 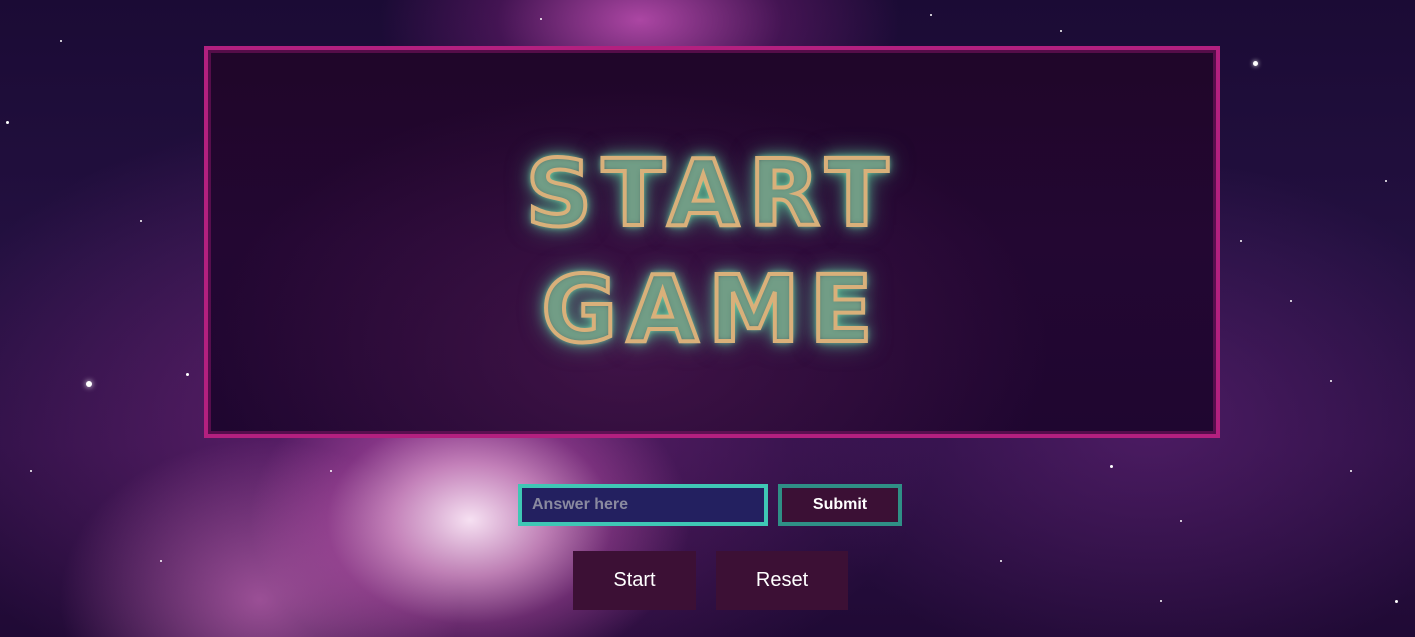 I want to click on start-button: Start, so click(x=634, y=580).